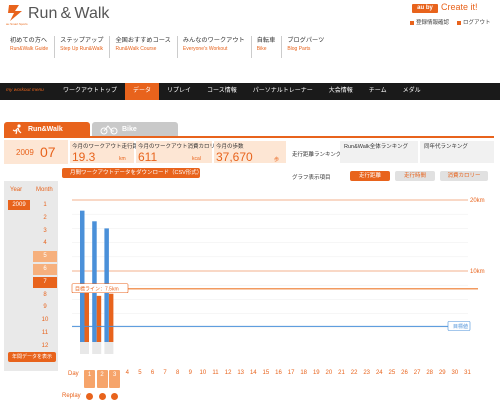 The image size is (500, 406). I want to click on month-7: 7, so click(45, 282).